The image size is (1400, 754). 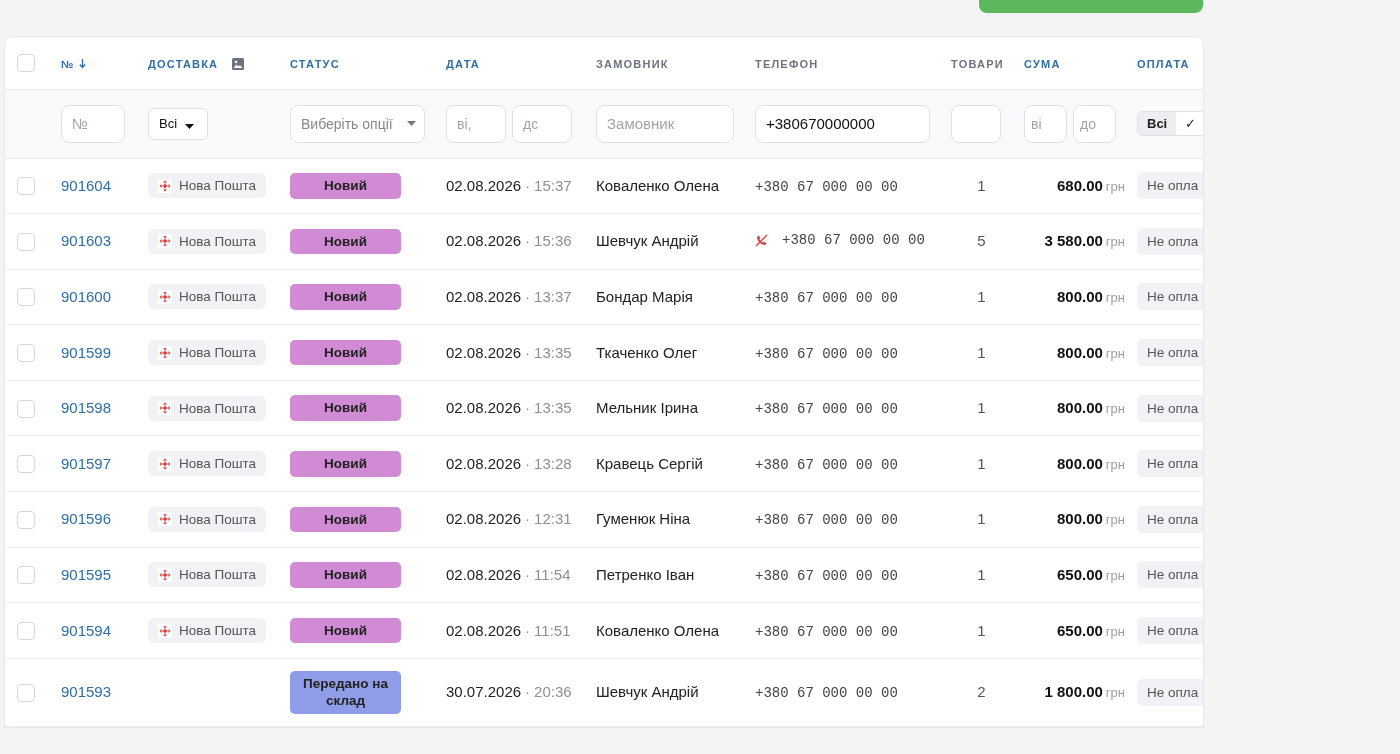 I want to click on order-date: 30.07.2026, so click(x=484, y=692).